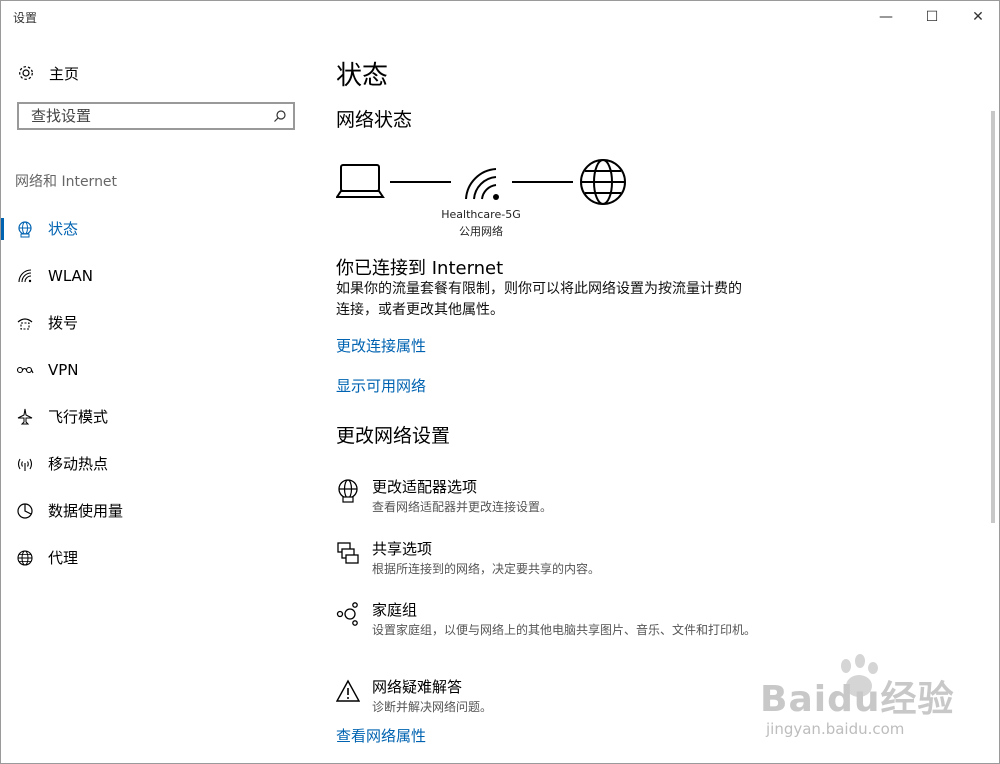 The image size is (1000, 764). Describe the element at coordinates (158, 322) in the screenshot. I see `nav-item-dialup: 拨号` at that location.